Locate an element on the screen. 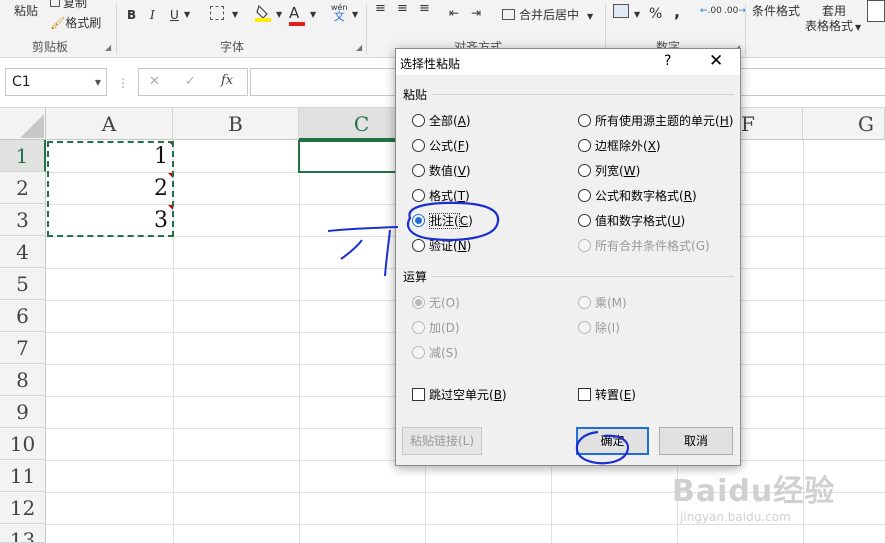 The height and width of the screenshot is (543, 885). format-painter-label: 格式刷 is located at coordinates (83, 23).